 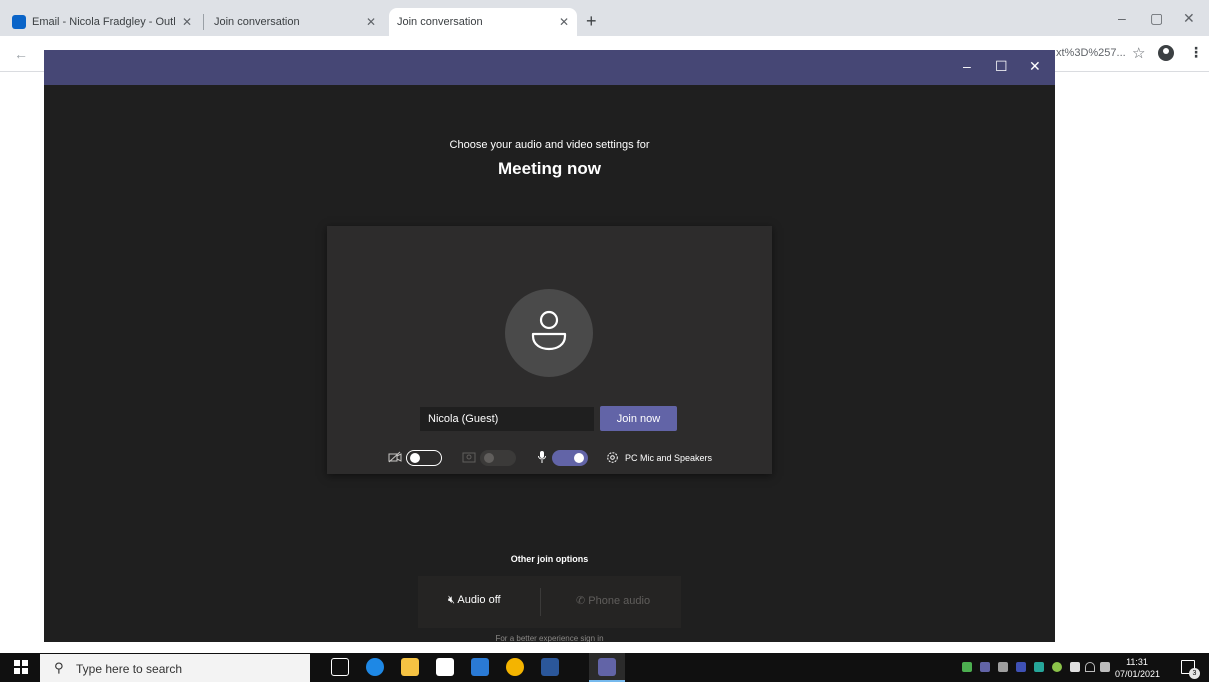 What do you see at coordinates (549, 559) in the screenshot?
I see `other-join-options-title: Other join options` at bounding box center [549, 559].